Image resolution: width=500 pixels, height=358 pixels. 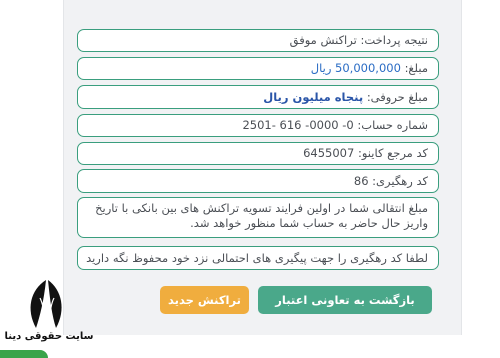 I want to click on reference-code-row: کد مرجع کاینو: 6455007, so click(x=258, y=153).